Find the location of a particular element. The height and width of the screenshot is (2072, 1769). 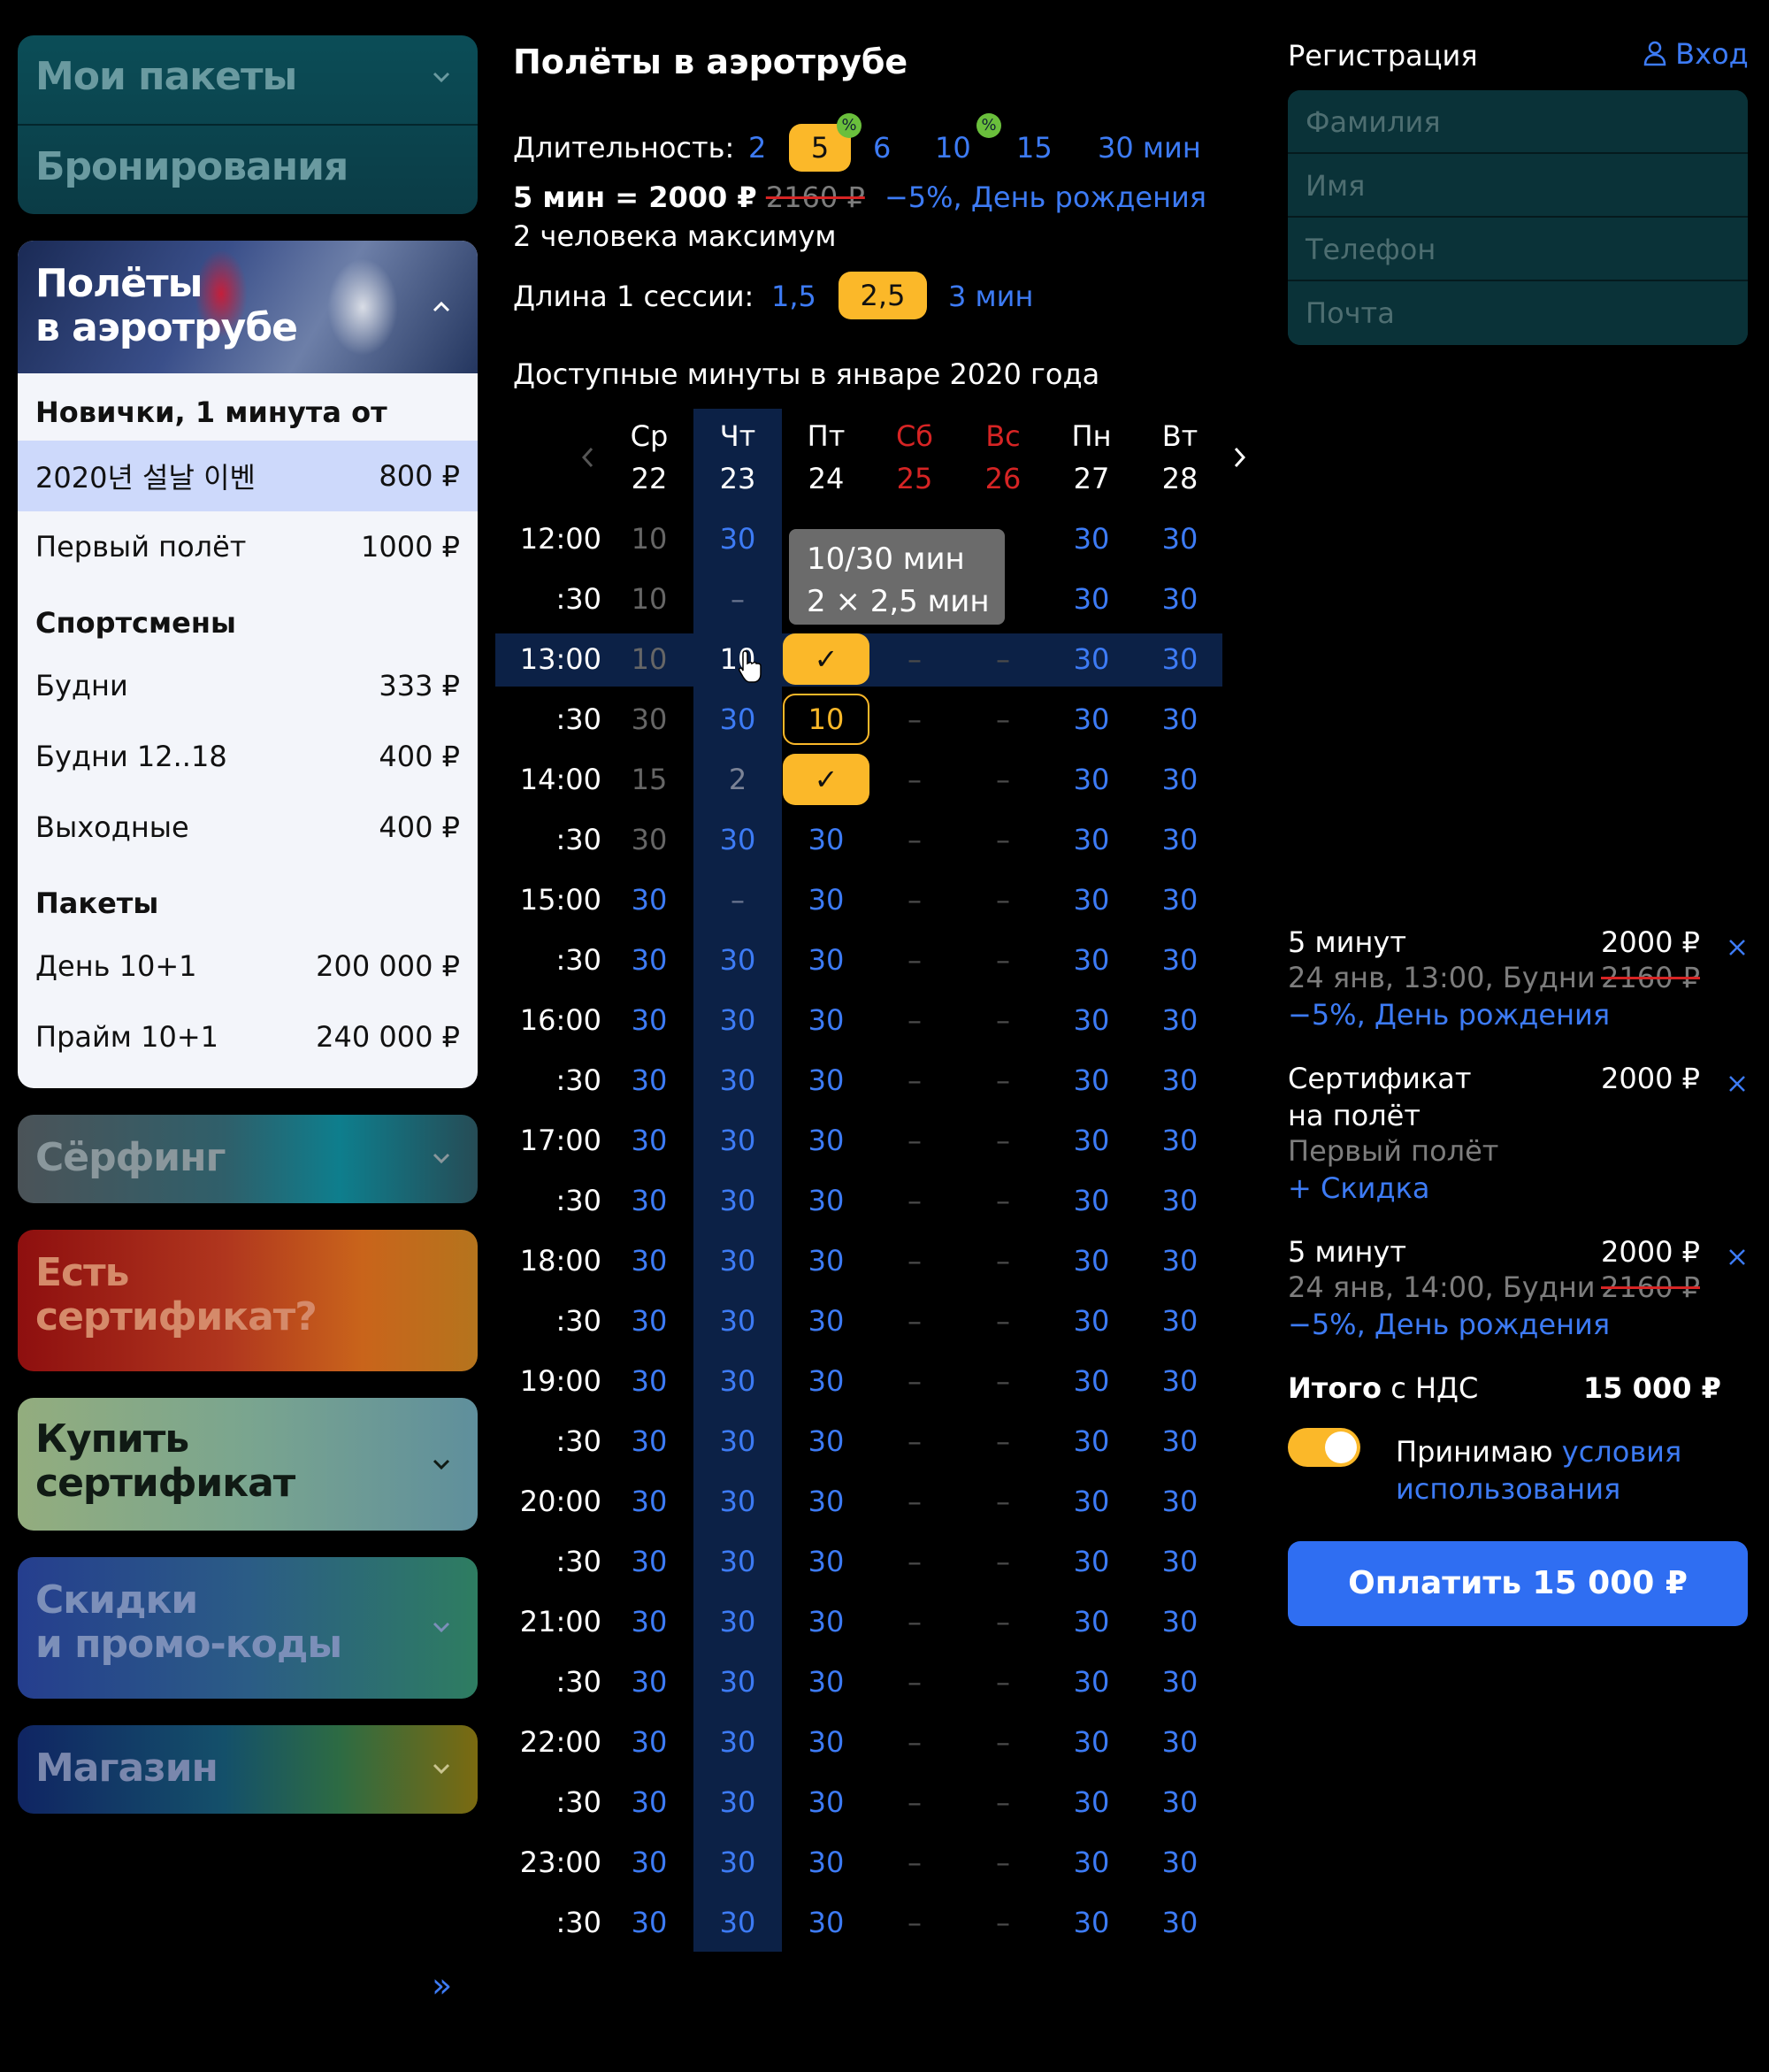

chevron-up-icon is located at coordinates (441, 307).